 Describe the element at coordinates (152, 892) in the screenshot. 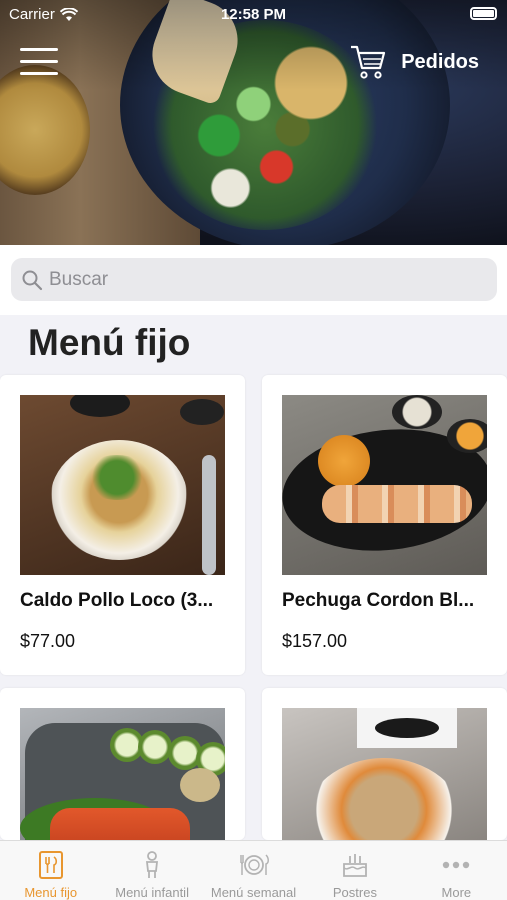

I see `tab-label: Menú infantil` at that location.